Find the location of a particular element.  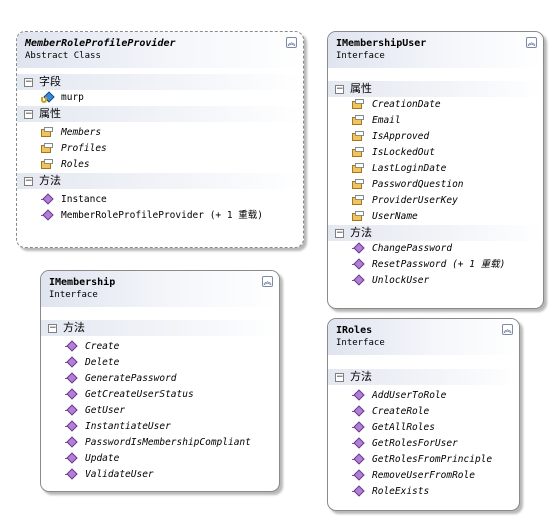

member-label: Email is located at coordinates (386, 120).